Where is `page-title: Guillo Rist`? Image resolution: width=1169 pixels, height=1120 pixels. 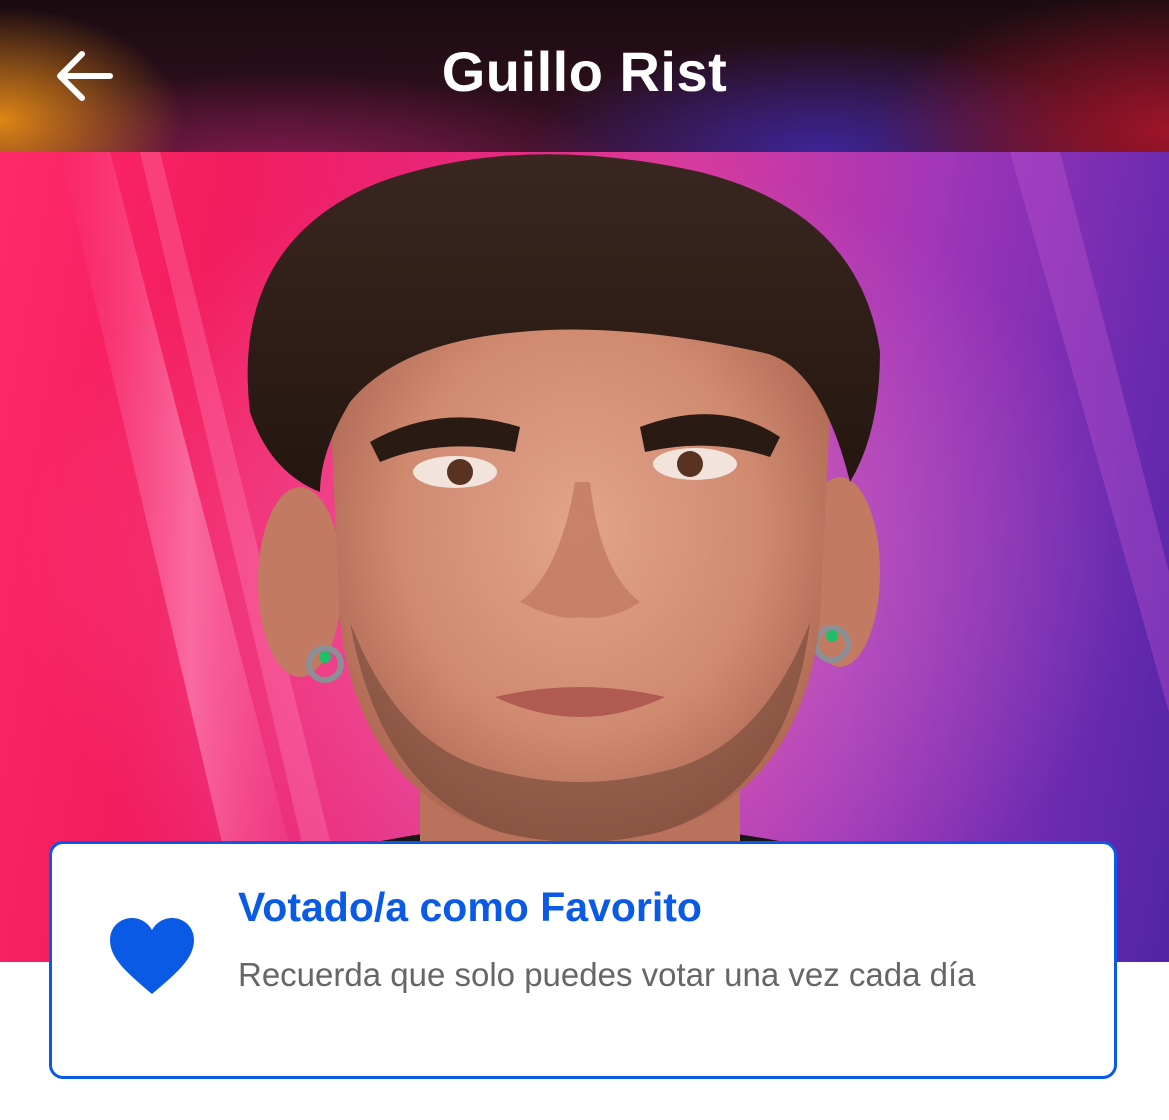
page-title: Guillo Rist is located at coordinates (584, 71).